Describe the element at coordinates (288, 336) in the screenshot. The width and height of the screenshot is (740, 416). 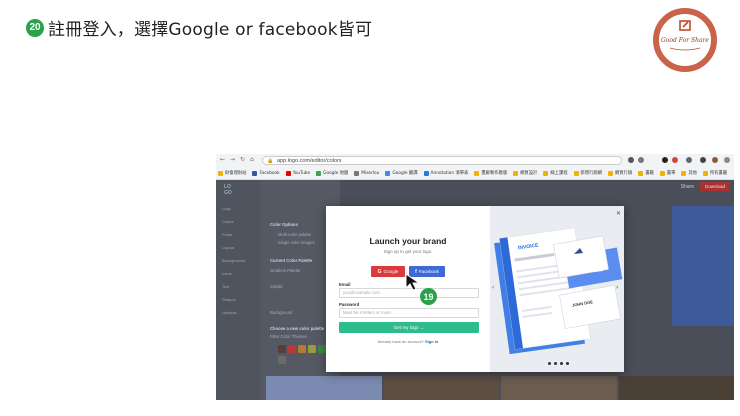
I see `panel-filter-themes: Filter Color Themes` at that location.